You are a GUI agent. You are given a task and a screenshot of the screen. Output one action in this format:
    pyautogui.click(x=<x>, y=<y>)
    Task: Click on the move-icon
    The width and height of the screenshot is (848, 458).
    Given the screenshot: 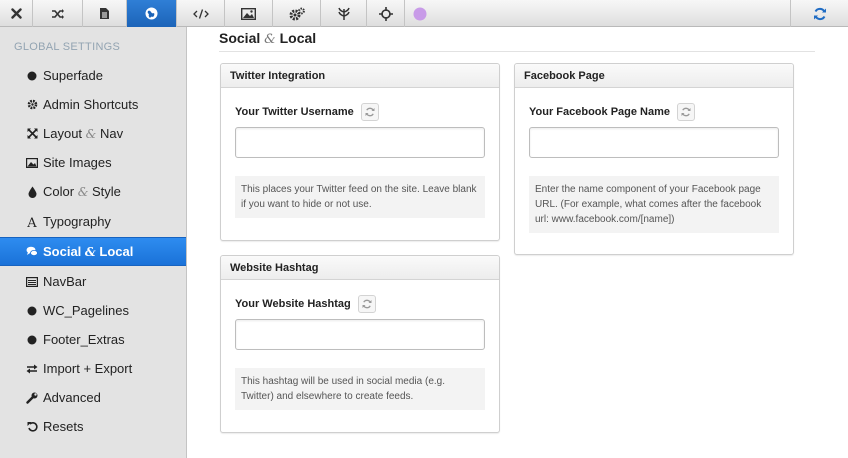 What is the action you would take?
    pyautogui.click(x=385, y=13)
    